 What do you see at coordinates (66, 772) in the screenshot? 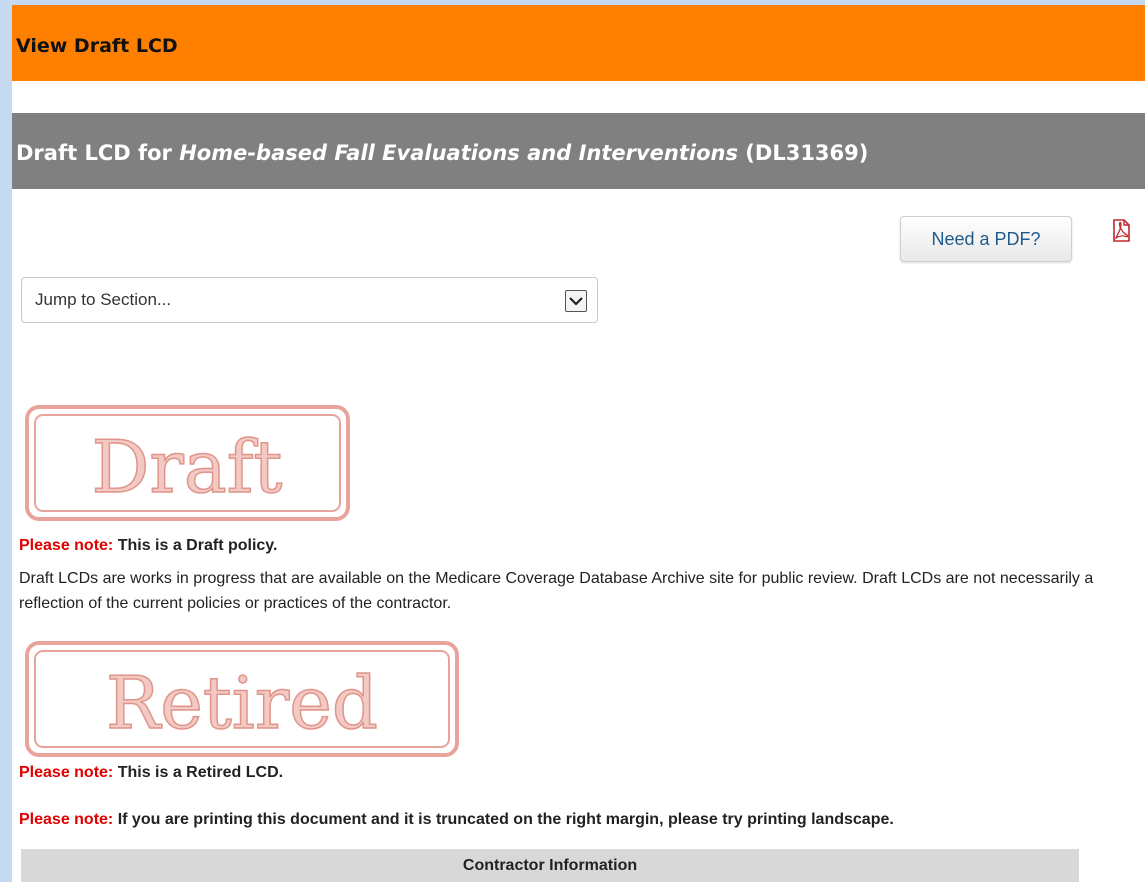
I see `retired-note-label: Please note:` at bounding box center [66, 772].